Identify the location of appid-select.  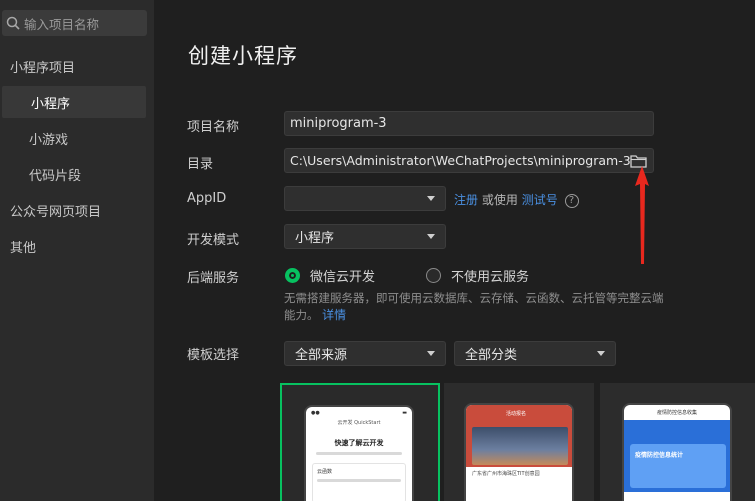
(365, 198).